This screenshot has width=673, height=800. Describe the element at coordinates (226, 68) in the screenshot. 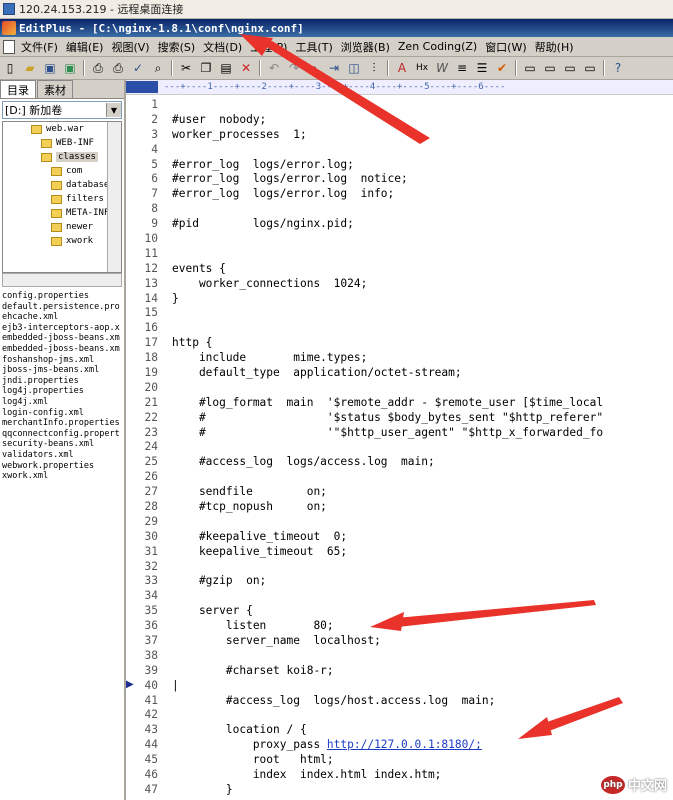

I see `paste-icon: ▤` at that location.